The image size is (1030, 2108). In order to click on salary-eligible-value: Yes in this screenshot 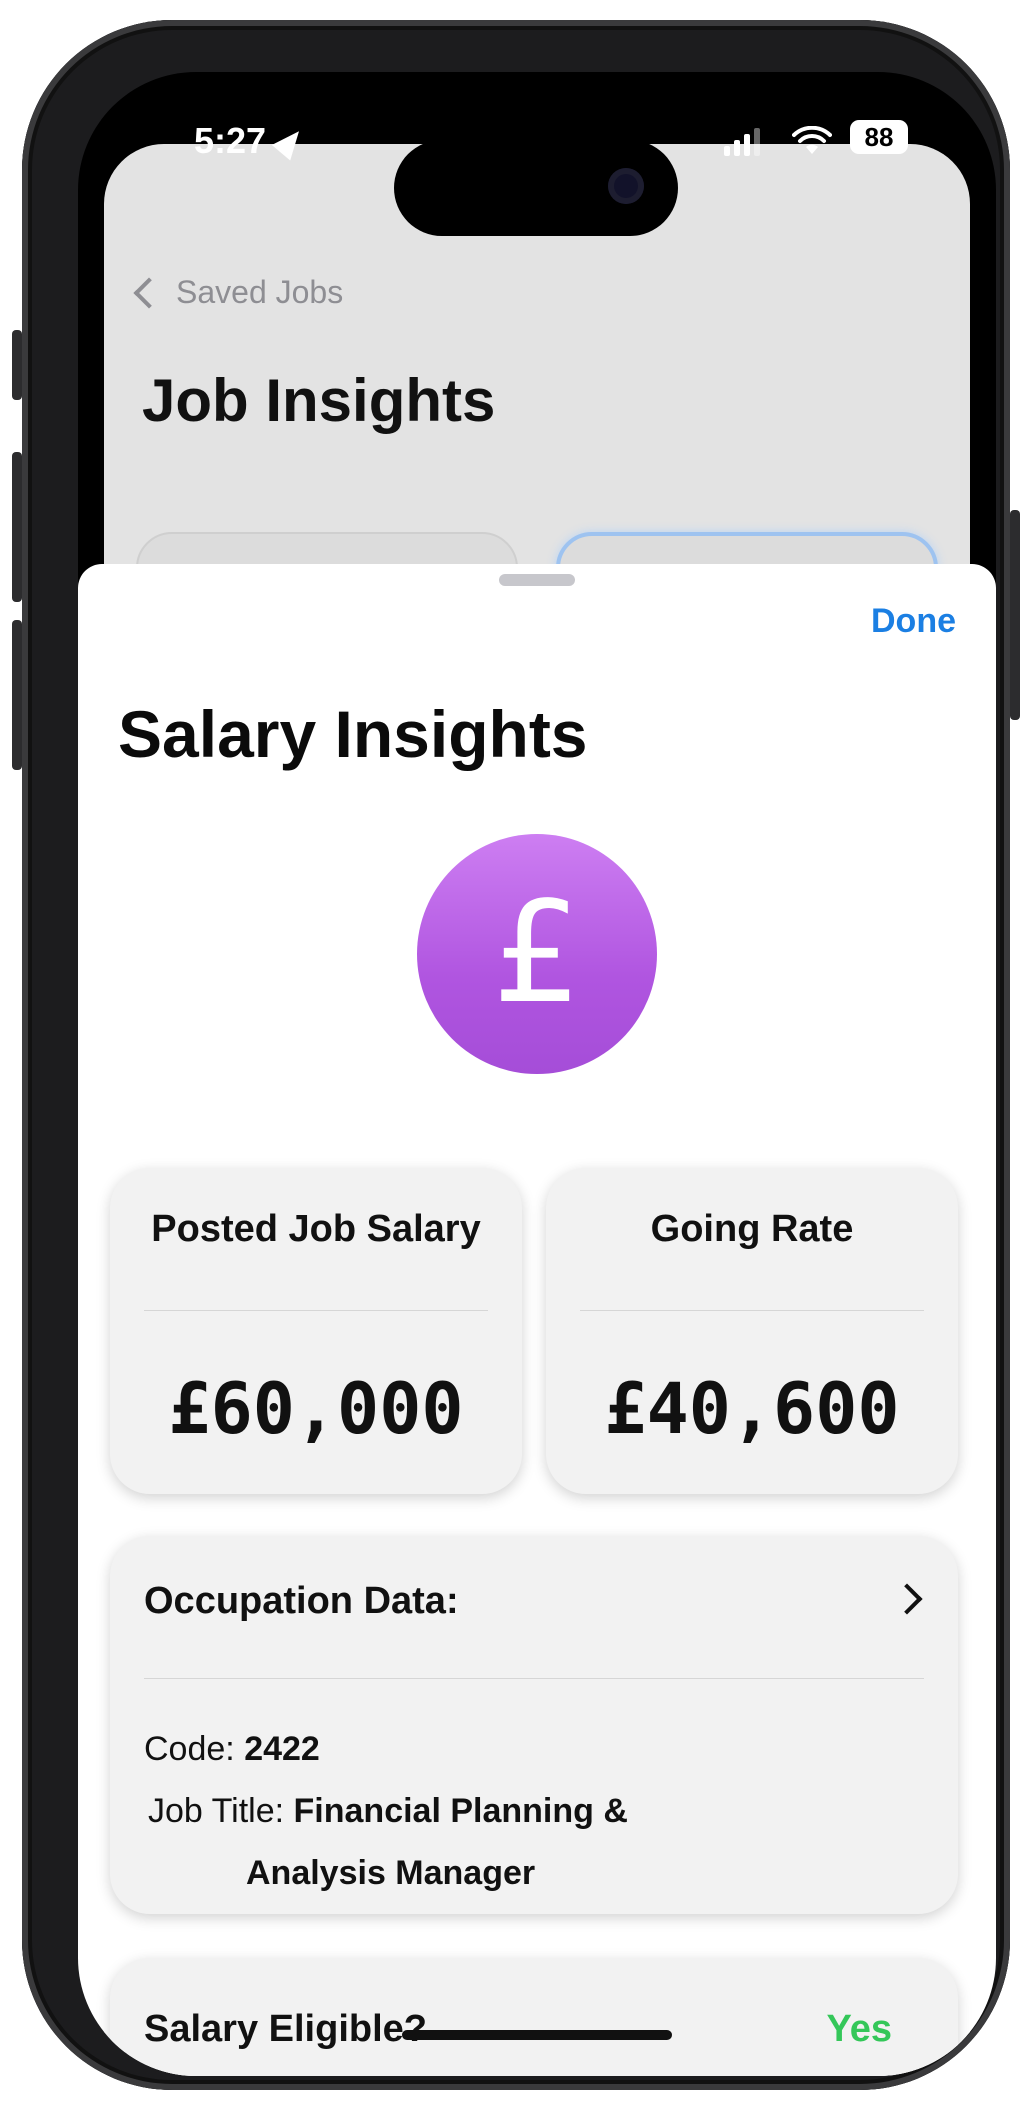, I will do `click(859, 2029)`.